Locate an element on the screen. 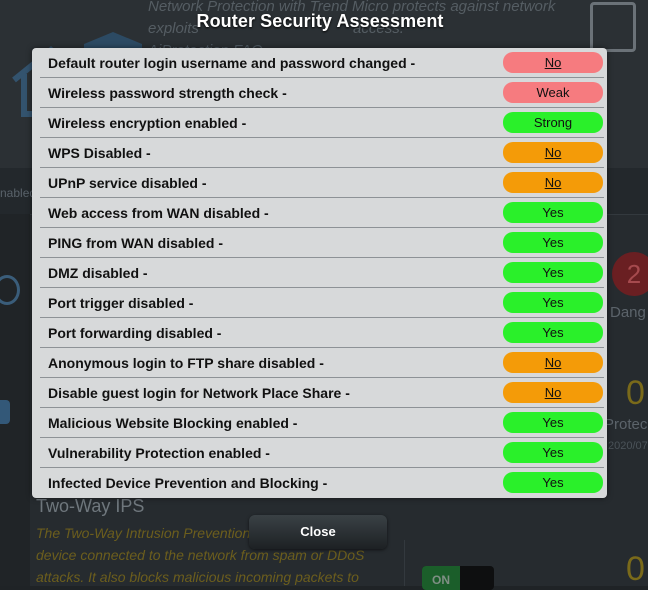 This screenshot has height=590, width=648. assessment-row: Wireless password strength check - Weak is located at coordinates (322, 93).